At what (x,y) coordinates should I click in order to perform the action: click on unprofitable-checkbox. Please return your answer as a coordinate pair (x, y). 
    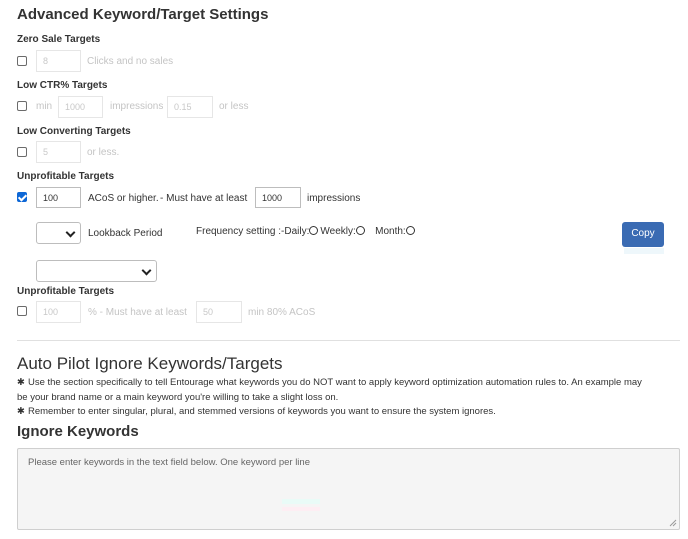
    Looking at the image, I should click on (22, 197).